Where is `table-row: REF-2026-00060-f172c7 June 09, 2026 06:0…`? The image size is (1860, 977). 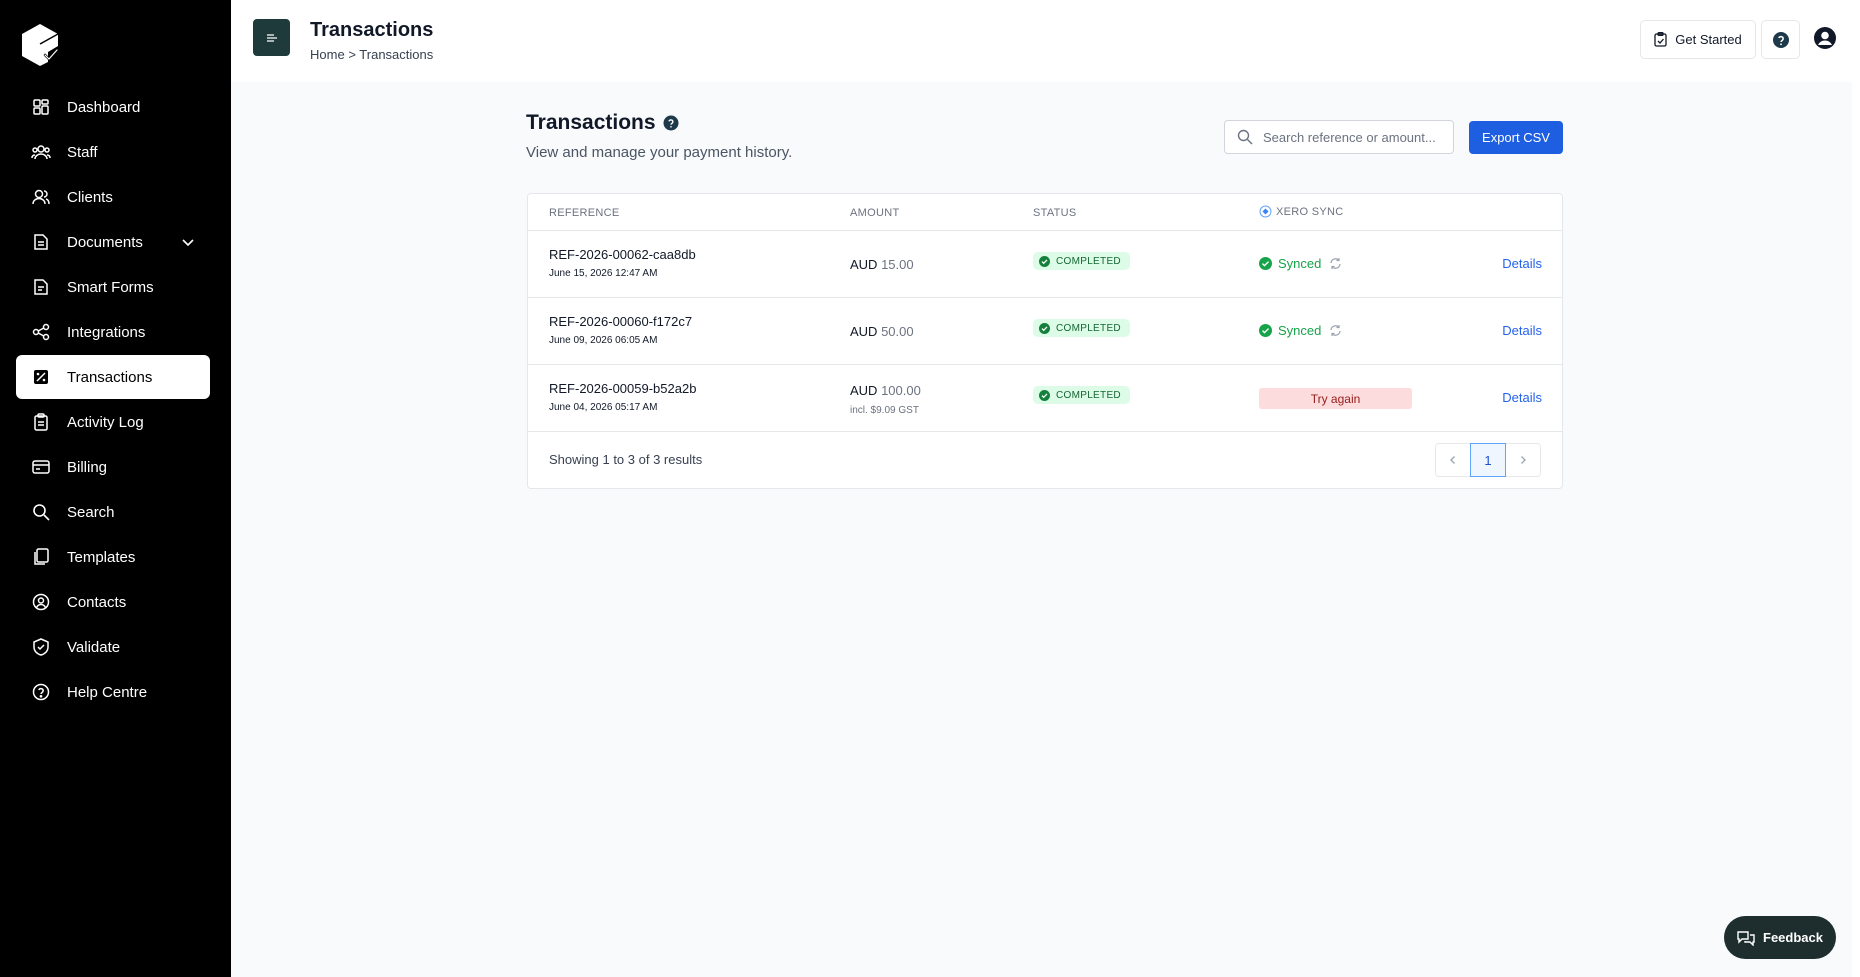 table-row: REF-2026-00060-f172c7 June 09, 2026 06:0… is located at coordinates (1045, 331).